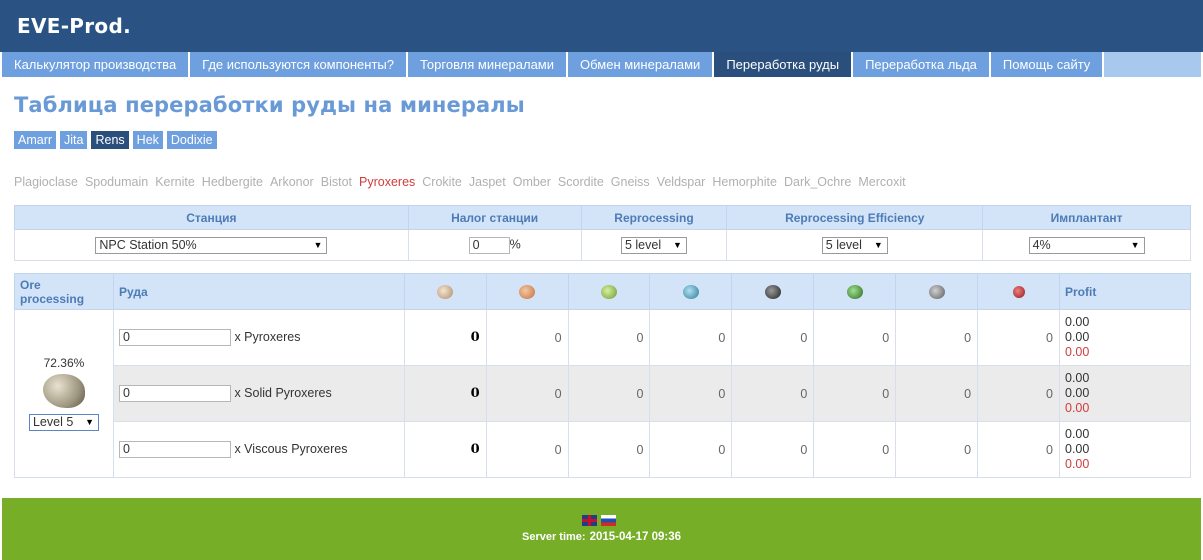  I want to click on russia-flag-icon, so click(608, 520).